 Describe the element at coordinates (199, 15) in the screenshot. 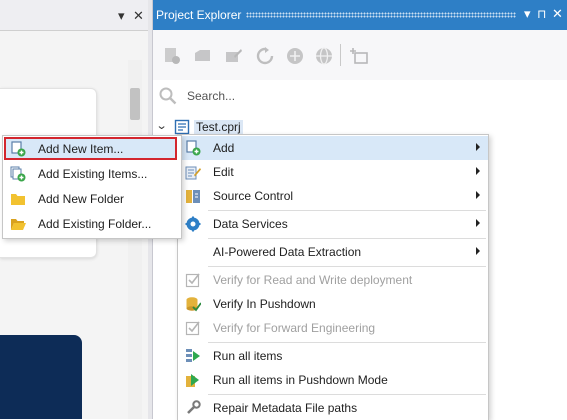

I see `panel-title: Project Explorer` at that location.